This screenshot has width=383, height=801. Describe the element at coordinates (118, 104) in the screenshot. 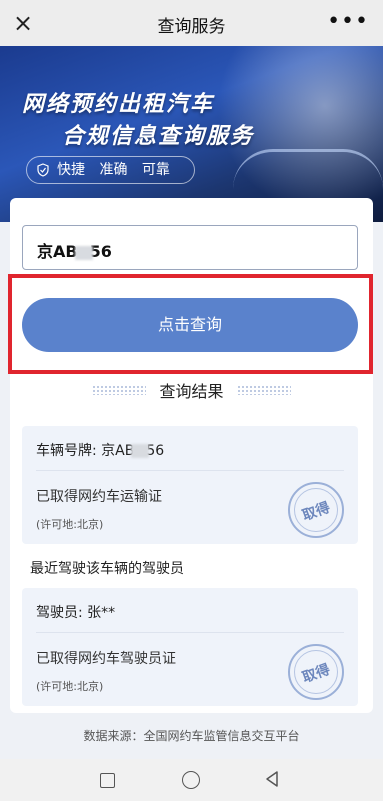

I see `banner-title-line1: 网络预约出租汽车` at that location.